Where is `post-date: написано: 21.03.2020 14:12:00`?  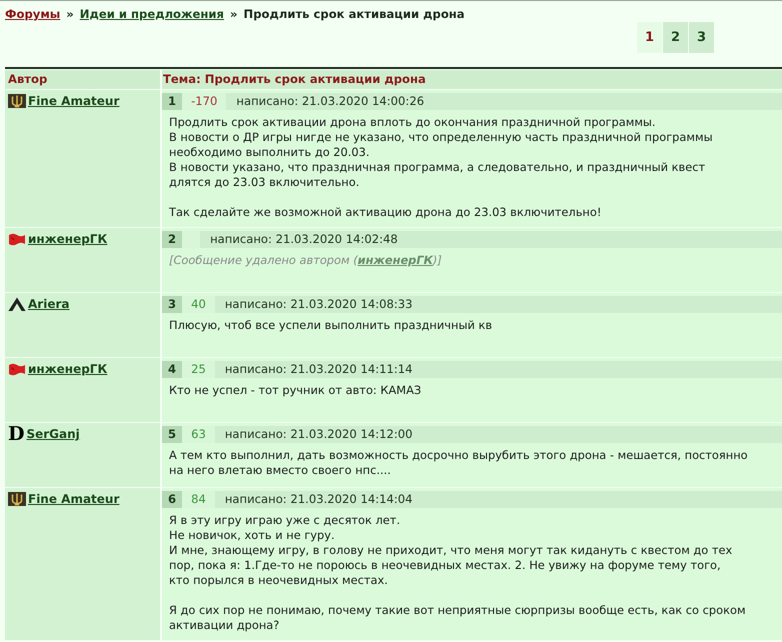 post-date: написано: 21.03.2020 14:12:00 is located at coordinates (318, 434).